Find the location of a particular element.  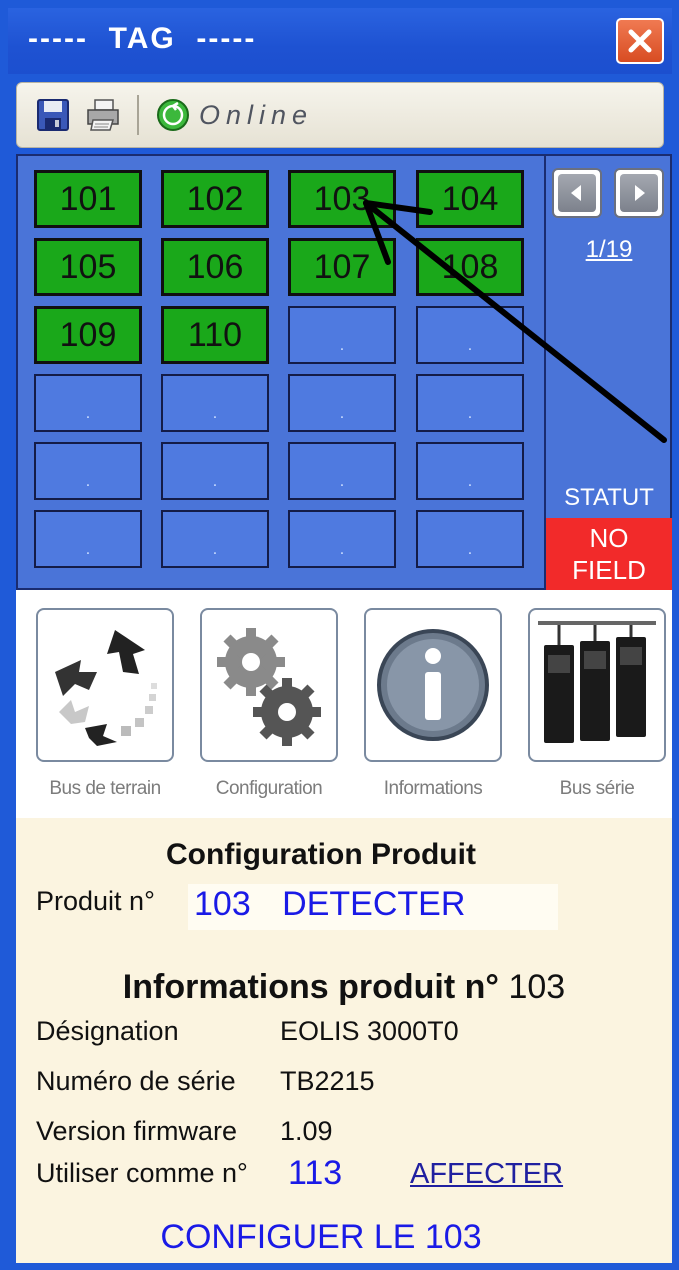

fieldbus-button is located at coordinates (105, 685).